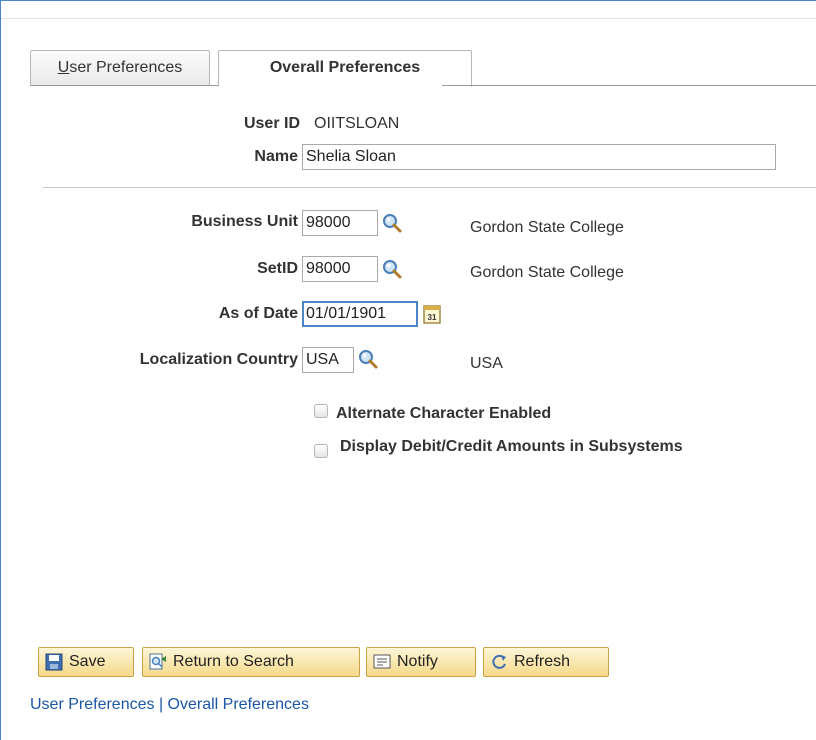 Image resolution: width=816 pixels, height=740 pixels. What do you see at coordinates (547, 272) in the screenshot?
I see `setid-description: Gordon State College` at bounding box center [547, 272].